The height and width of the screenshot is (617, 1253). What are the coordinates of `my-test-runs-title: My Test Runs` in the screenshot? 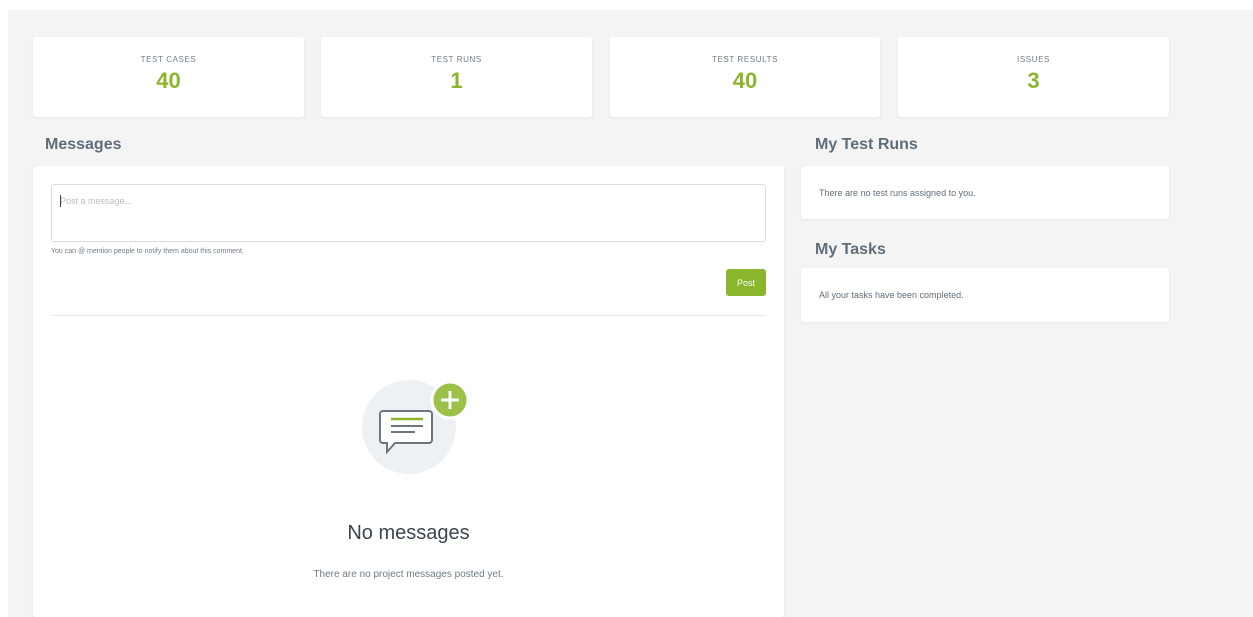 It's located at (866, 144).